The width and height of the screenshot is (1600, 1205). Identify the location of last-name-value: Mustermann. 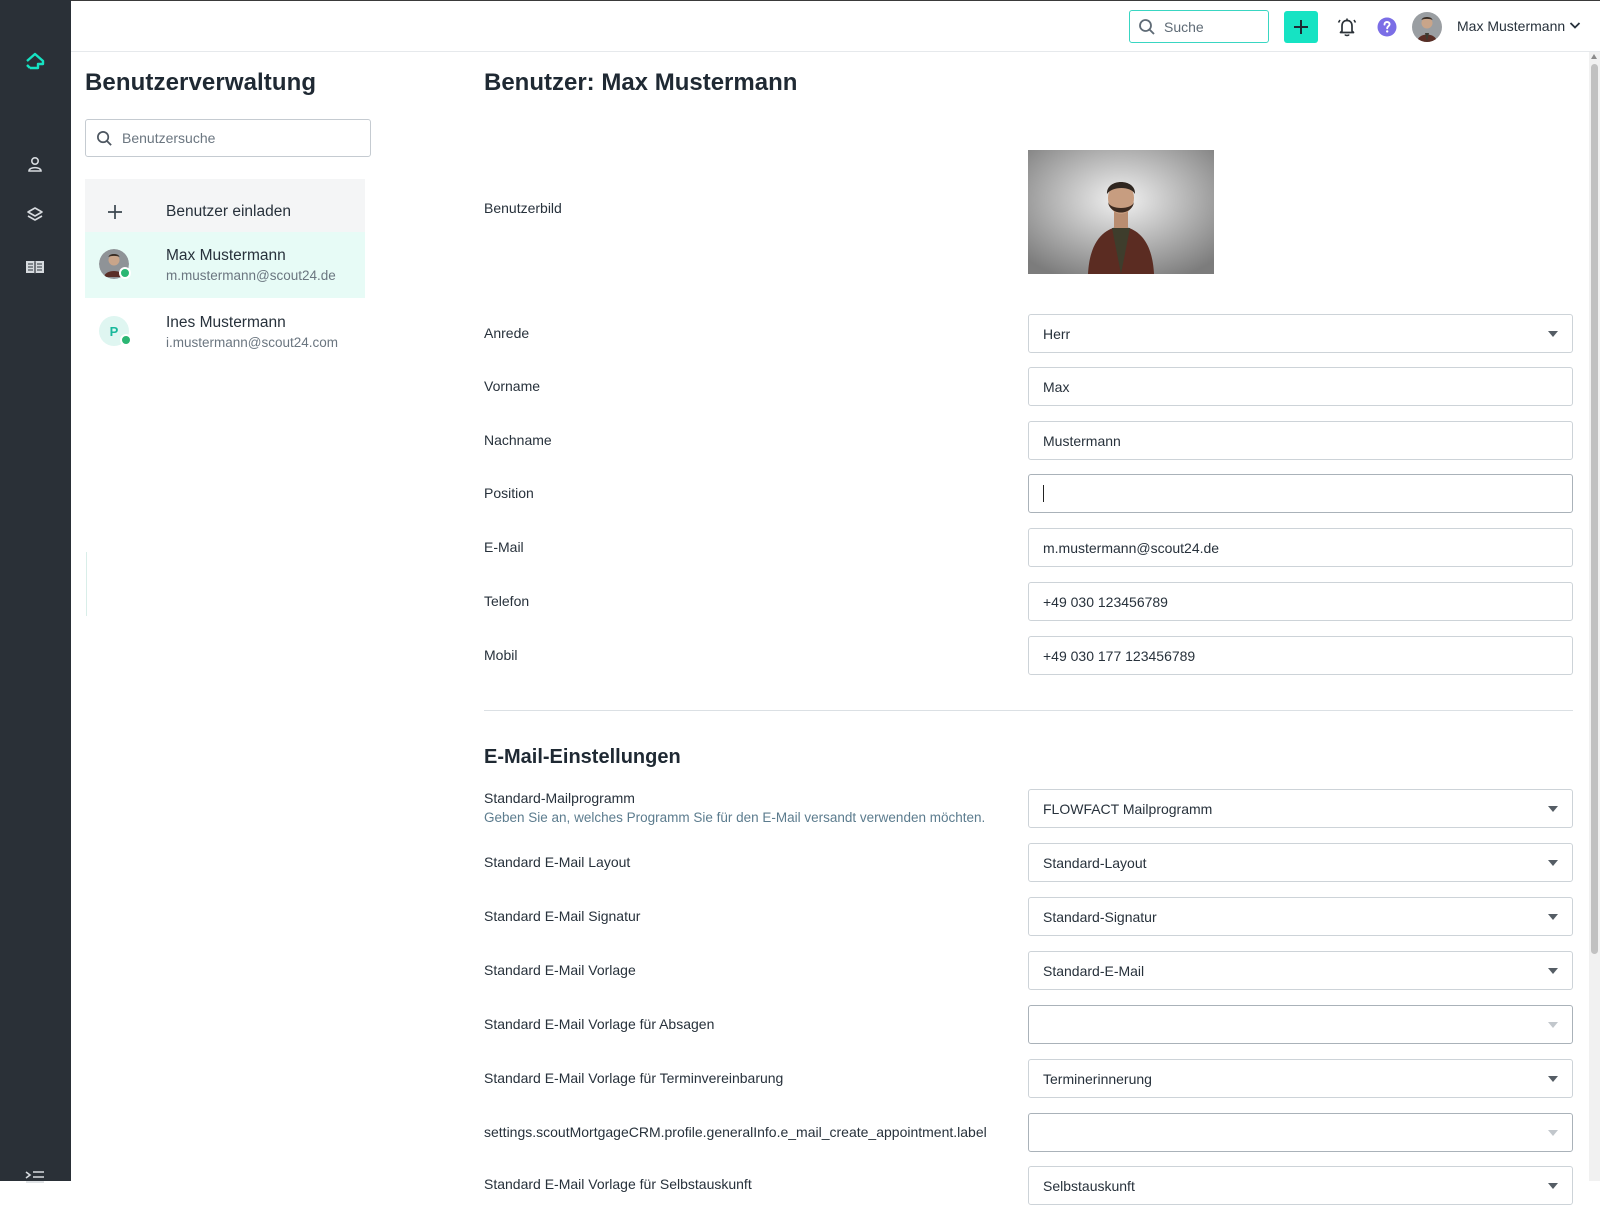
(1082, 440).